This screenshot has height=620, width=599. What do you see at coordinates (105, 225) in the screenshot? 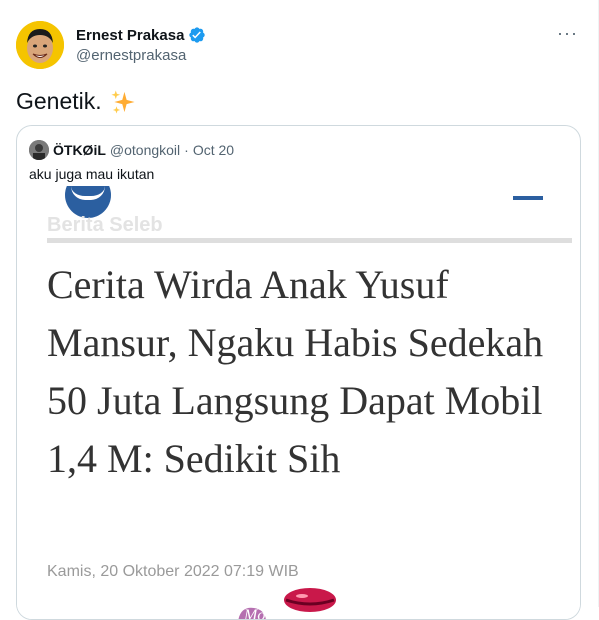
I see `section-label: Berita Seleb` at bounding box center [105, 225].